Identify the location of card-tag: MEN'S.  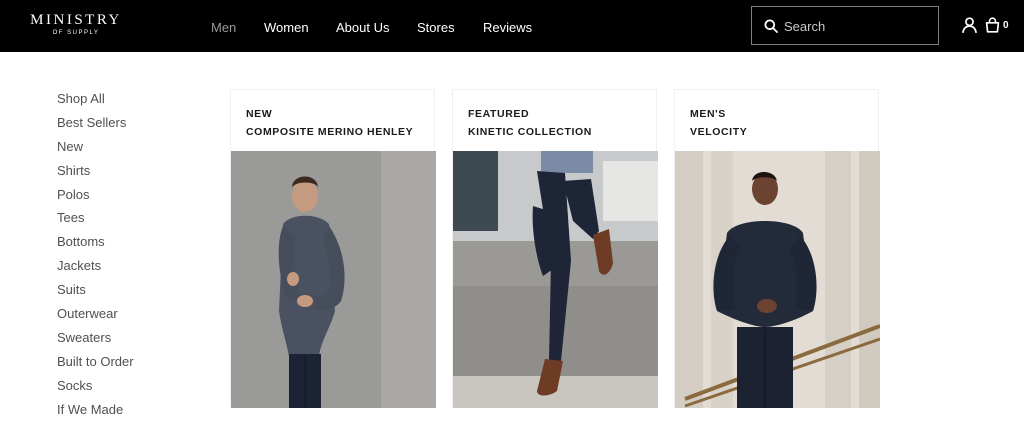
(708, 114).